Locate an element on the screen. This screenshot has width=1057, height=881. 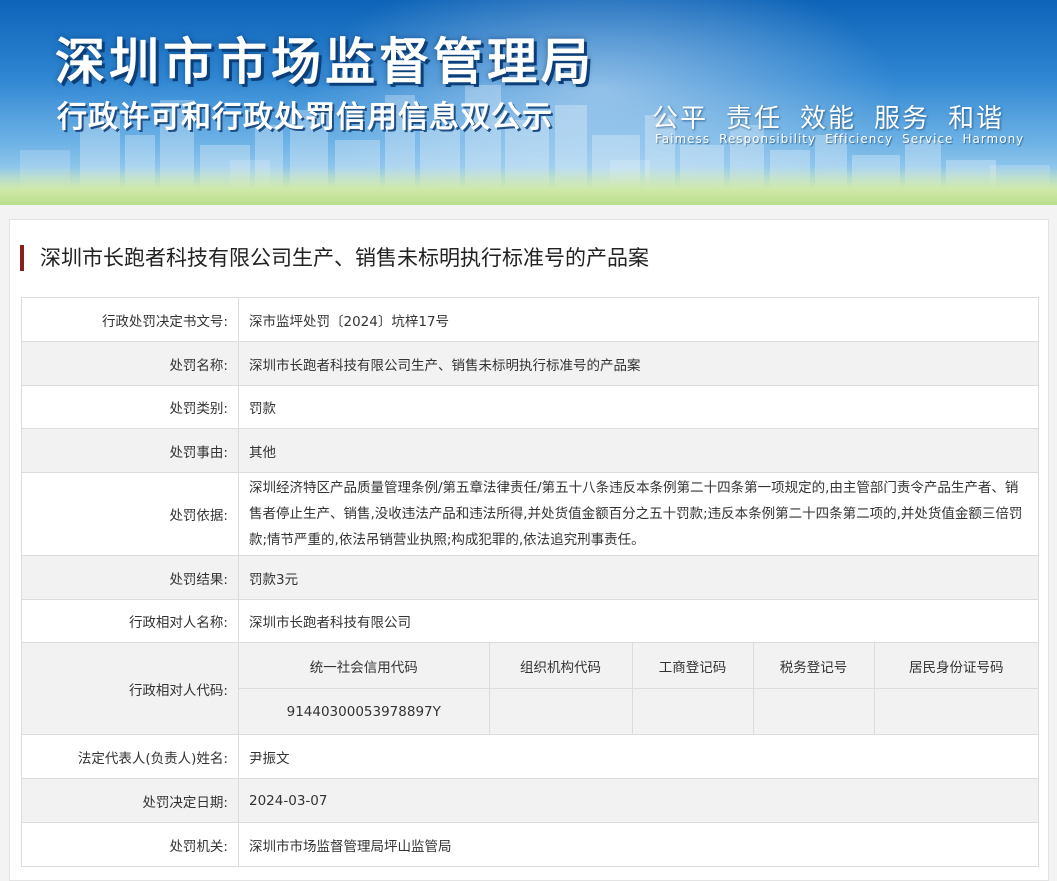
field-label: 行政处罚决定书文号: is located at coordinates (130, 319).